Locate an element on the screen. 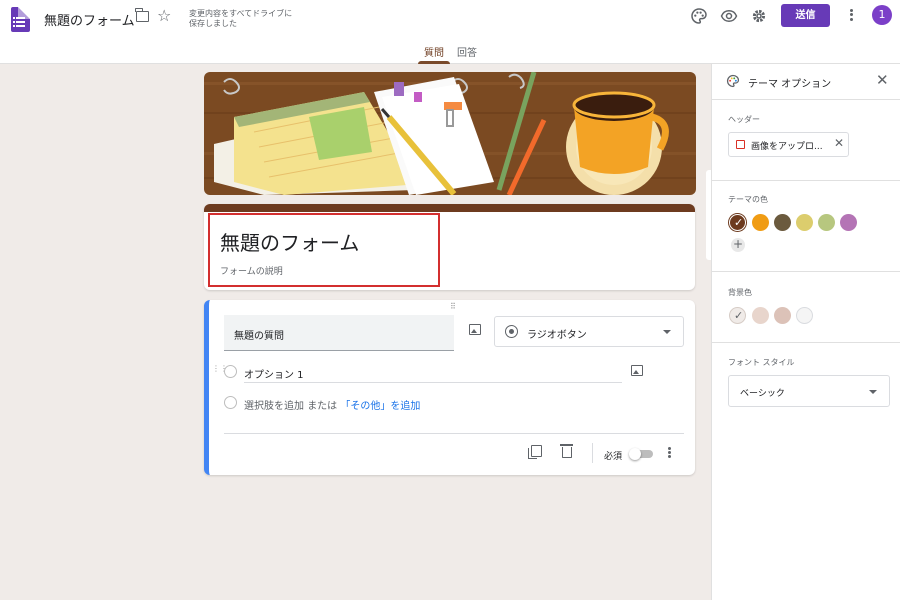 This screenshot has width=900, height=600. add-option-row: 選択肢を追加 または 「その他」を追加 is located at coordinates (332, 404).